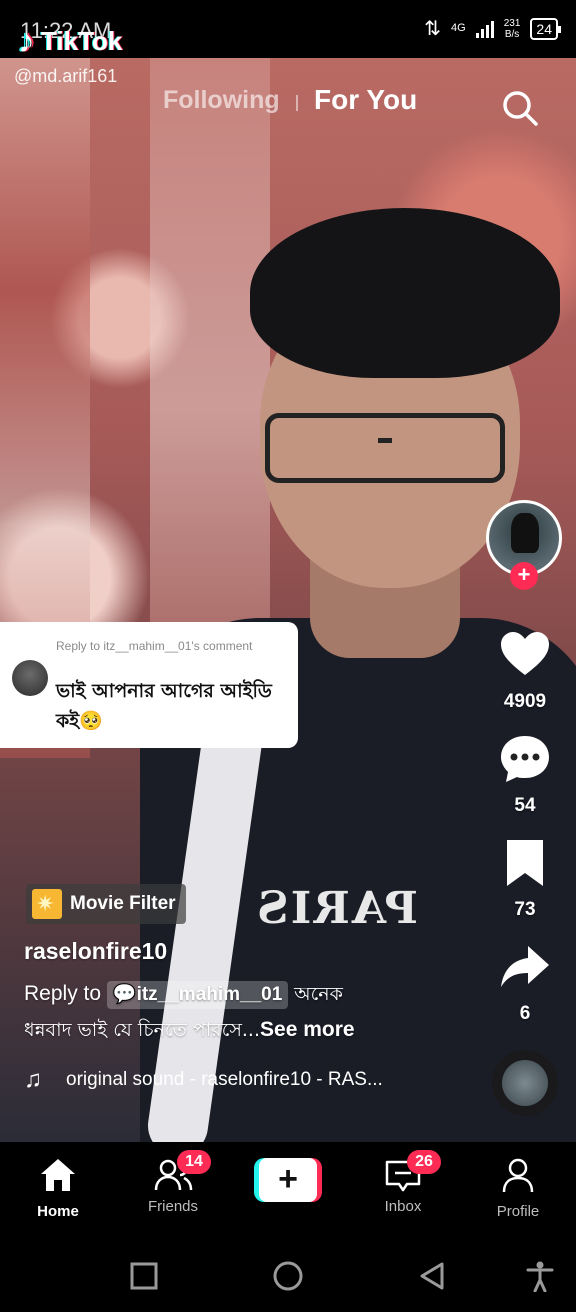  Describe the element at coordinates (95, 951) in the screenshot. I see `creator-username: raselonfire10` at that location.